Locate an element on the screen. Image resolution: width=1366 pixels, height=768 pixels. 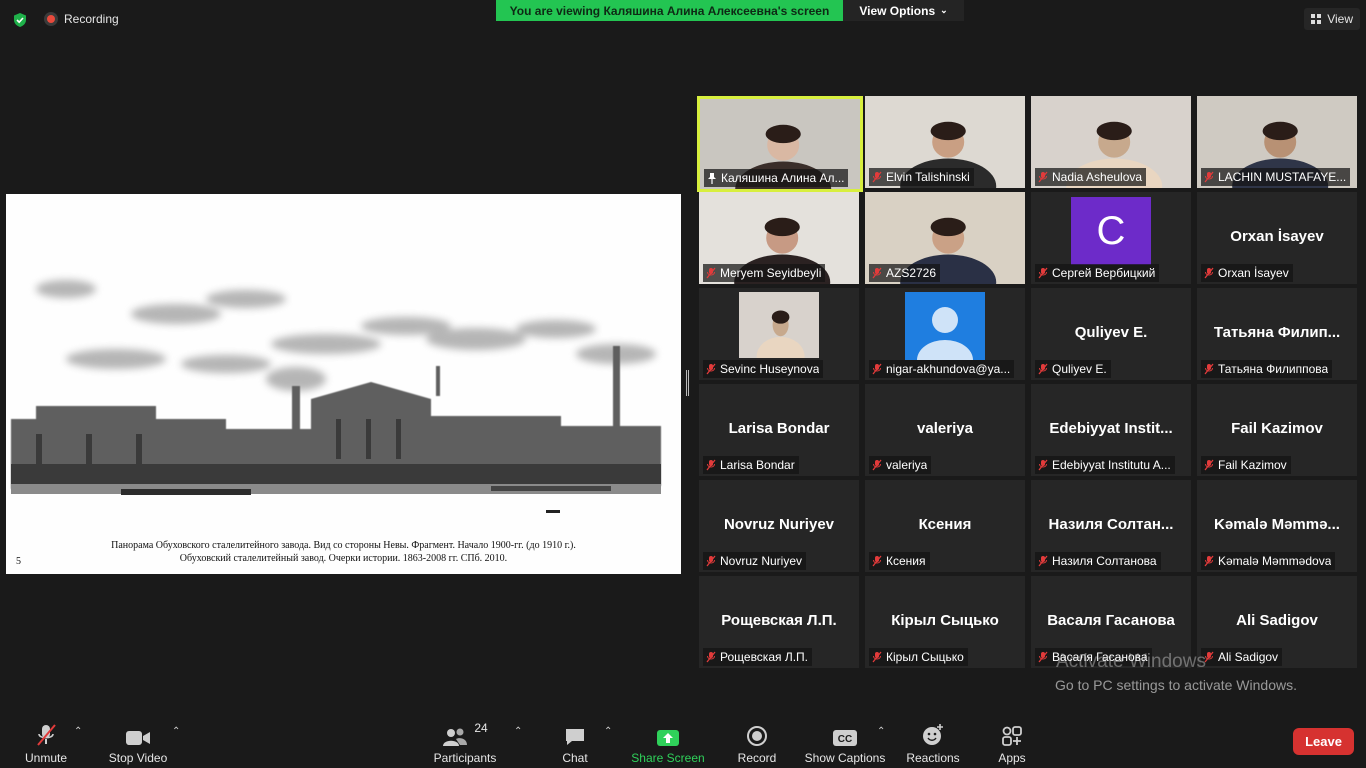
participants-button: 24 Participants is located at coordinates (465, 743).